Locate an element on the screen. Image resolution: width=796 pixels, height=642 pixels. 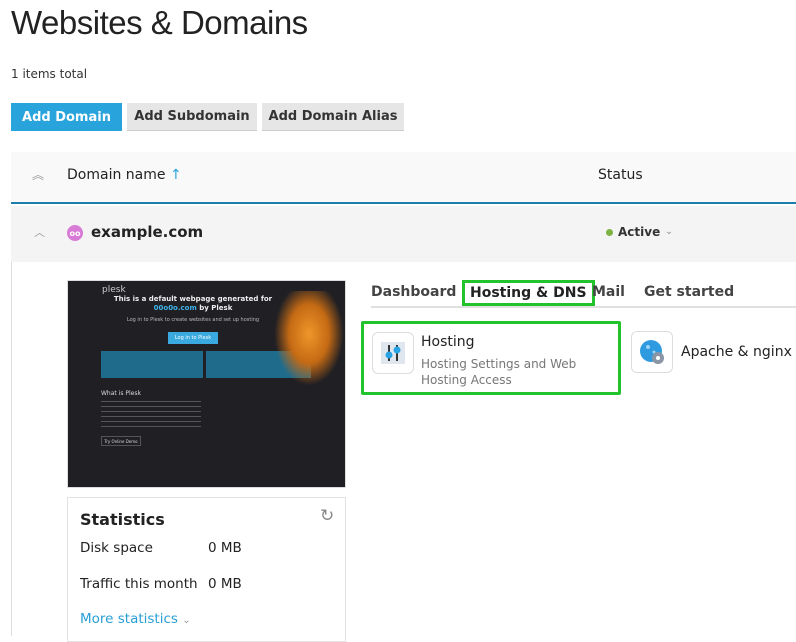
column-label: Domain name is located at coordinates (116, 175).